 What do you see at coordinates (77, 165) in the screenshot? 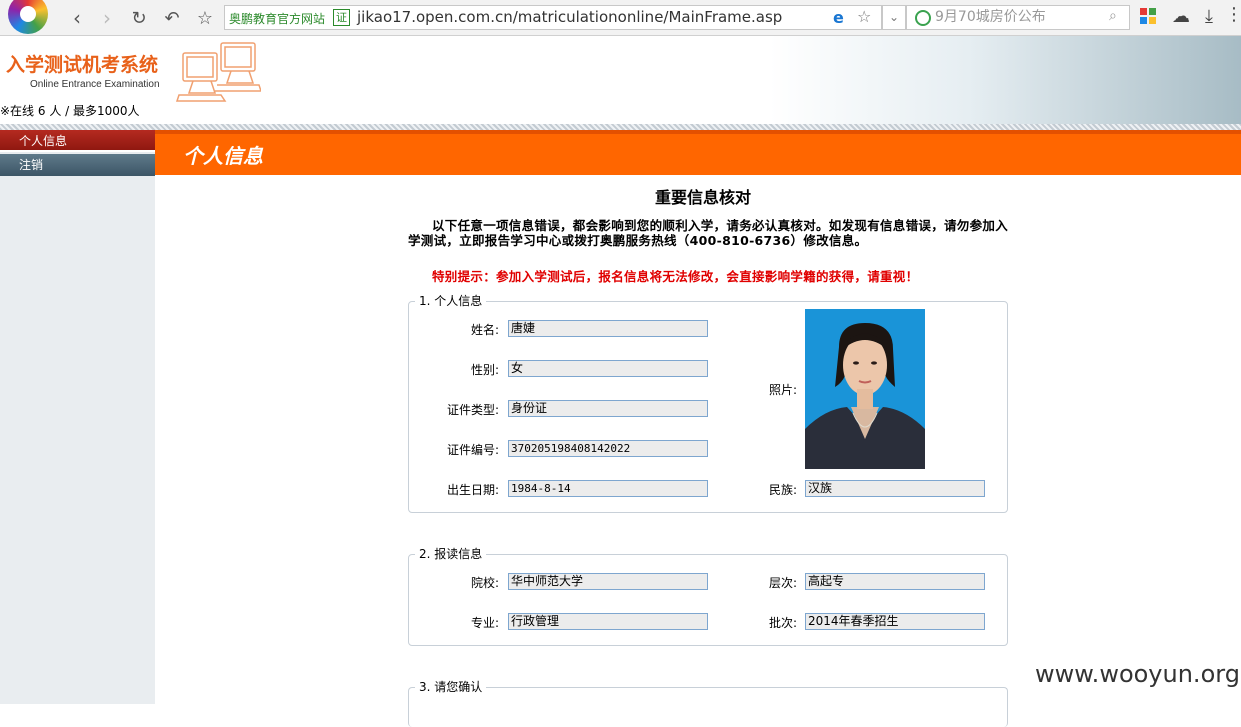
I see `sidebar-item-logout: 注销` at bounding box center [77, 165].